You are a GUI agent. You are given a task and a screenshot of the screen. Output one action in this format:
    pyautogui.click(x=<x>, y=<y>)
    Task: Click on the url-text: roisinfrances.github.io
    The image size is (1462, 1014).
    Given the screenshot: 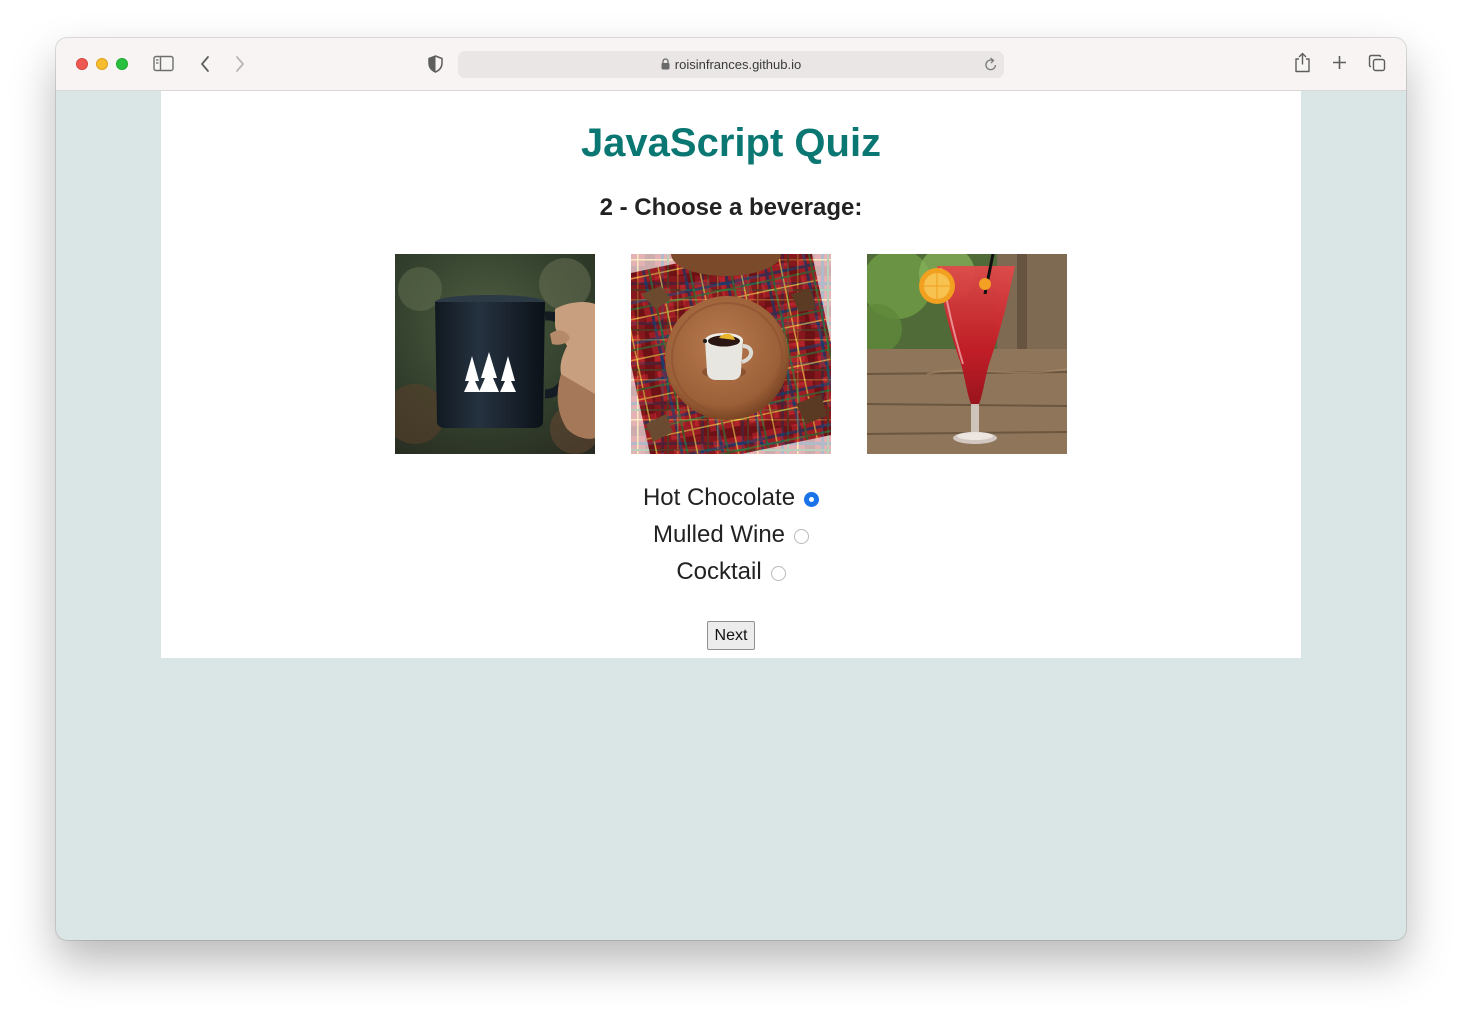 What is the action you would take?
    pyautogui.click(x=738, y=64)
    